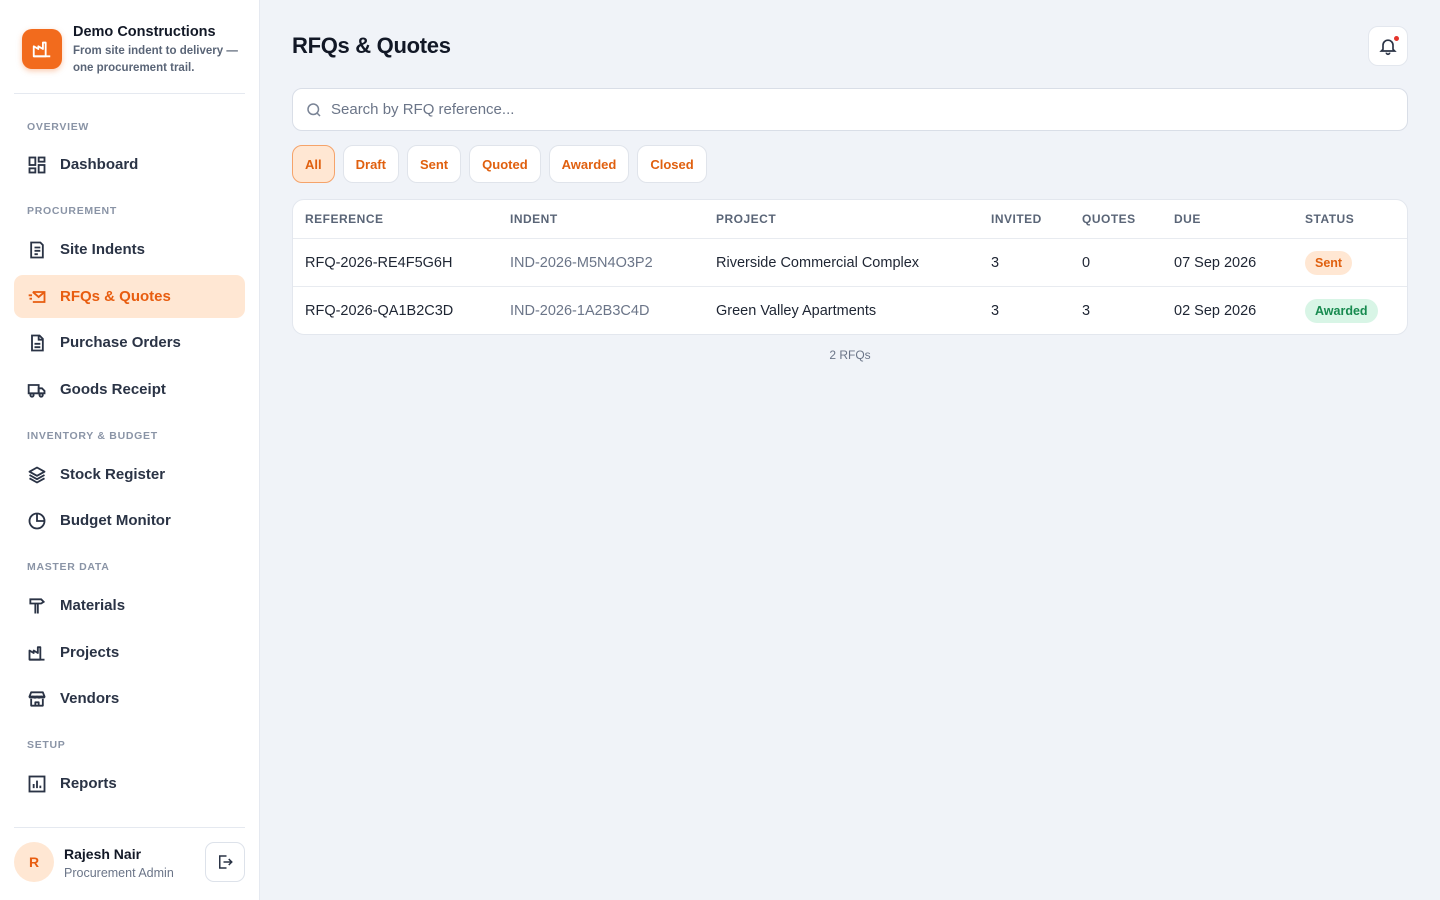 The image size is (1440, 900). What do you see at coordinates (37, 475) in the screenshot?
I see `layers-icon` at bounding box center [37, 475].